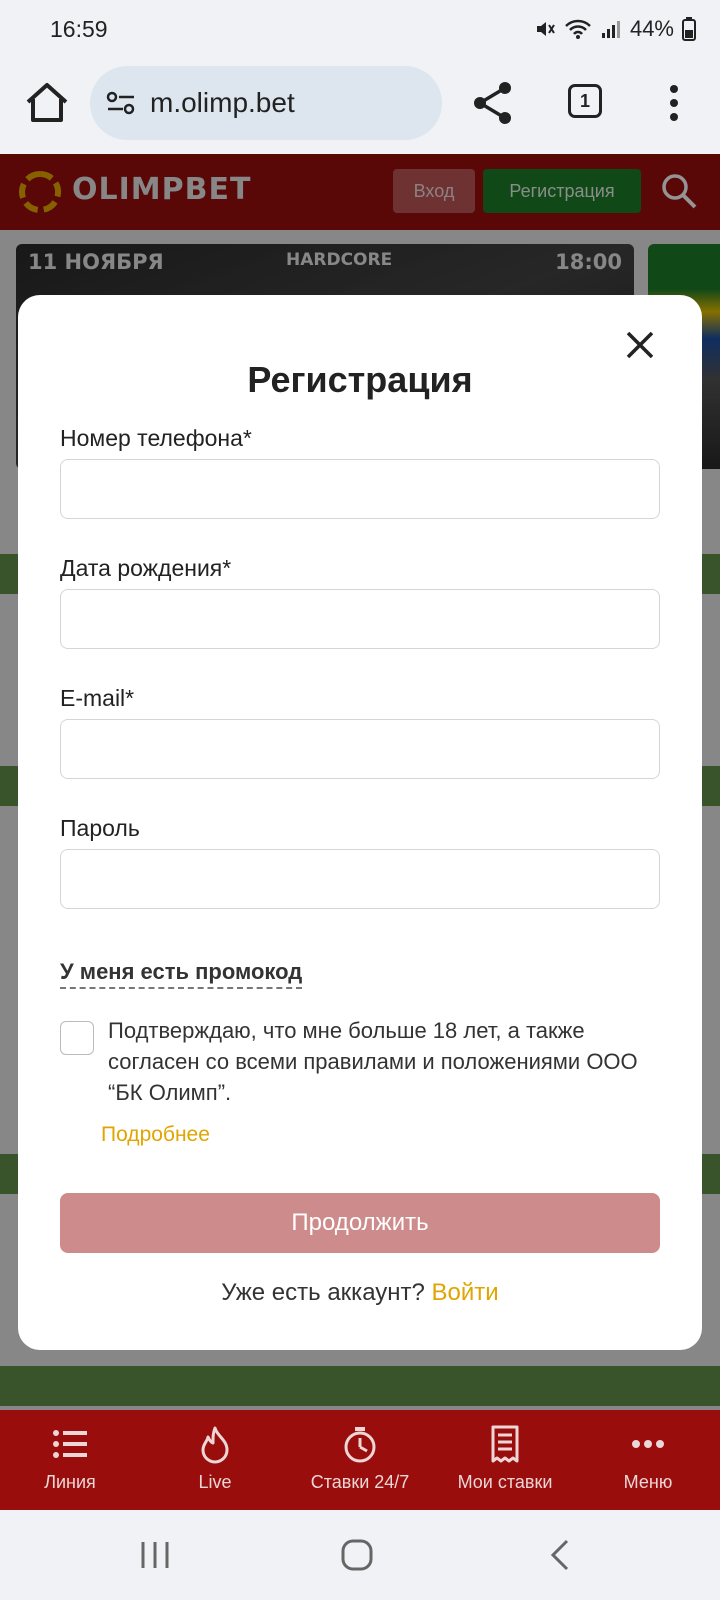  I want to click on close-icon, so click(640, 345).